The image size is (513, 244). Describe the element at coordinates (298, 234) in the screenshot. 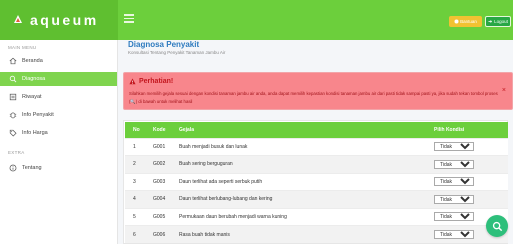

I see `cell-gejala: Rasa buah tidak manis` at that location.